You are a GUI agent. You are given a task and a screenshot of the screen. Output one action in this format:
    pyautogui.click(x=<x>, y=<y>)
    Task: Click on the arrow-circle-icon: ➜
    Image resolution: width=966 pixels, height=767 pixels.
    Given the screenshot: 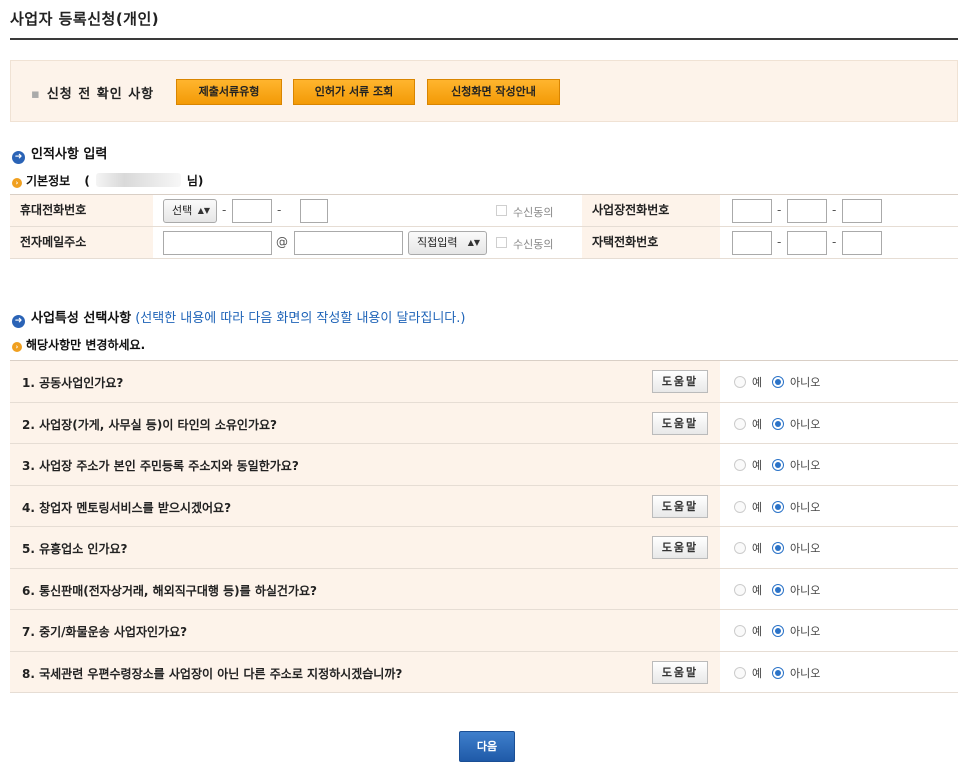 What is the action you would take?
    pyautogui.click(x=18, y=321)
    